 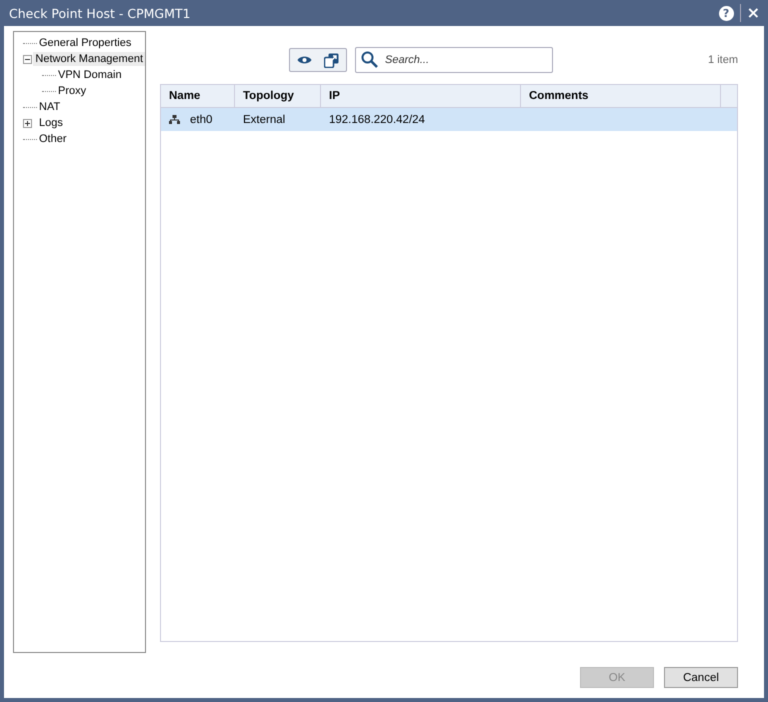 What do you see at coordinates (72, 91) in the screenshot?
I see `tree-item: Proxy` at bounding box center [72, 91].